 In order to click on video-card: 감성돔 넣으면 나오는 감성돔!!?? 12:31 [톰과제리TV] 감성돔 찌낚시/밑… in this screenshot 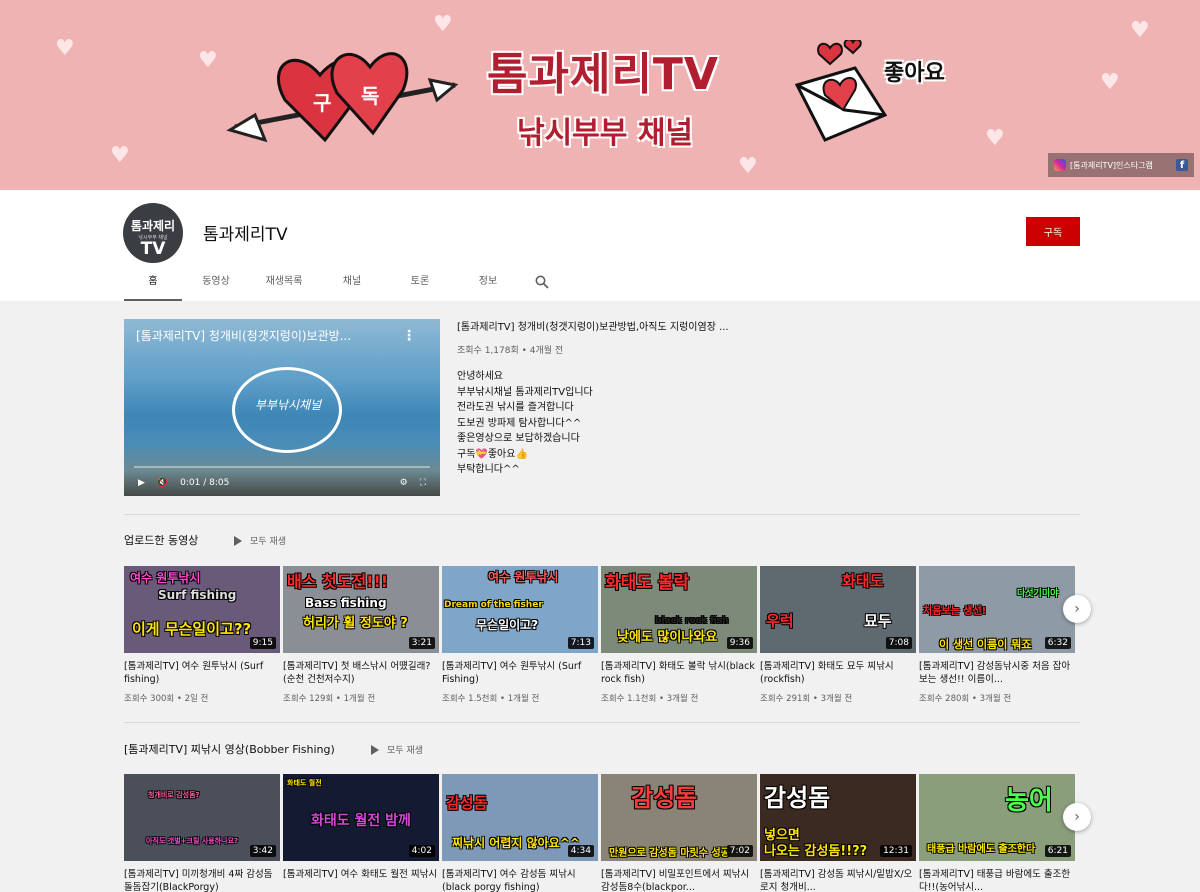, I will do `click(838, 833)`.